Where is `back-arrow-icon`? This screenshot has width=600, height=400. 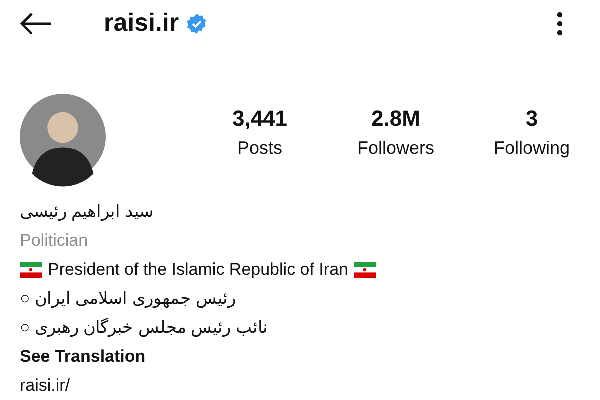 back-arrow-icon is located at coordinates (36, 23).